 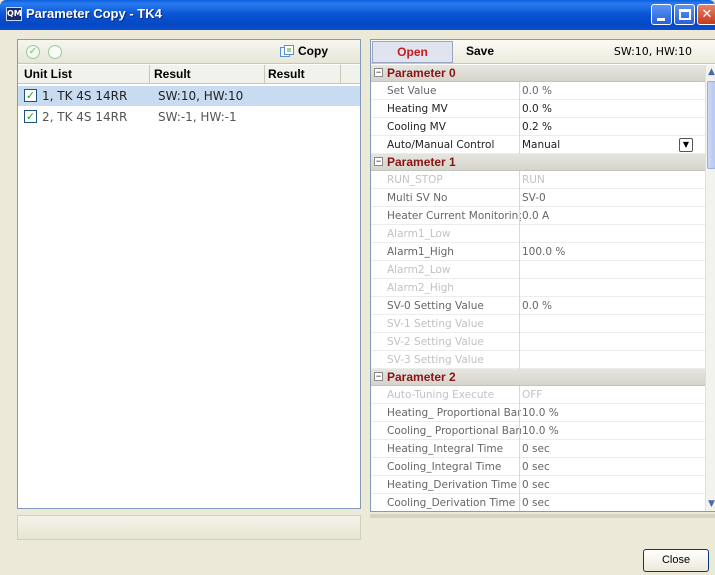 I want to click on parameter-name: Cooling_ Proportional Band, so click(x=454, y=431).